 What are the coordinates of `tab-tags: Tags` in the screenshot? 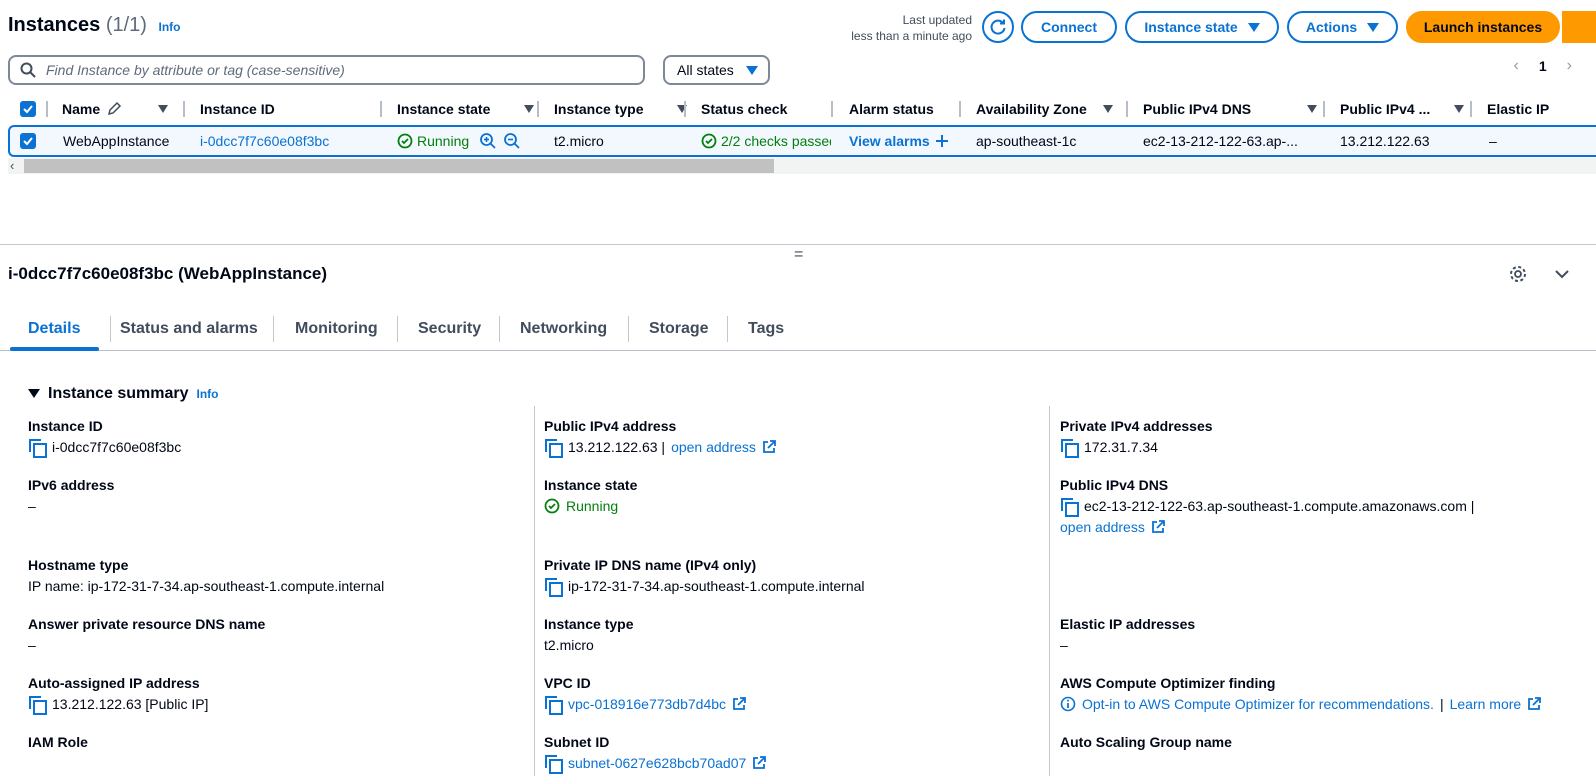 It's located at (766, 329).